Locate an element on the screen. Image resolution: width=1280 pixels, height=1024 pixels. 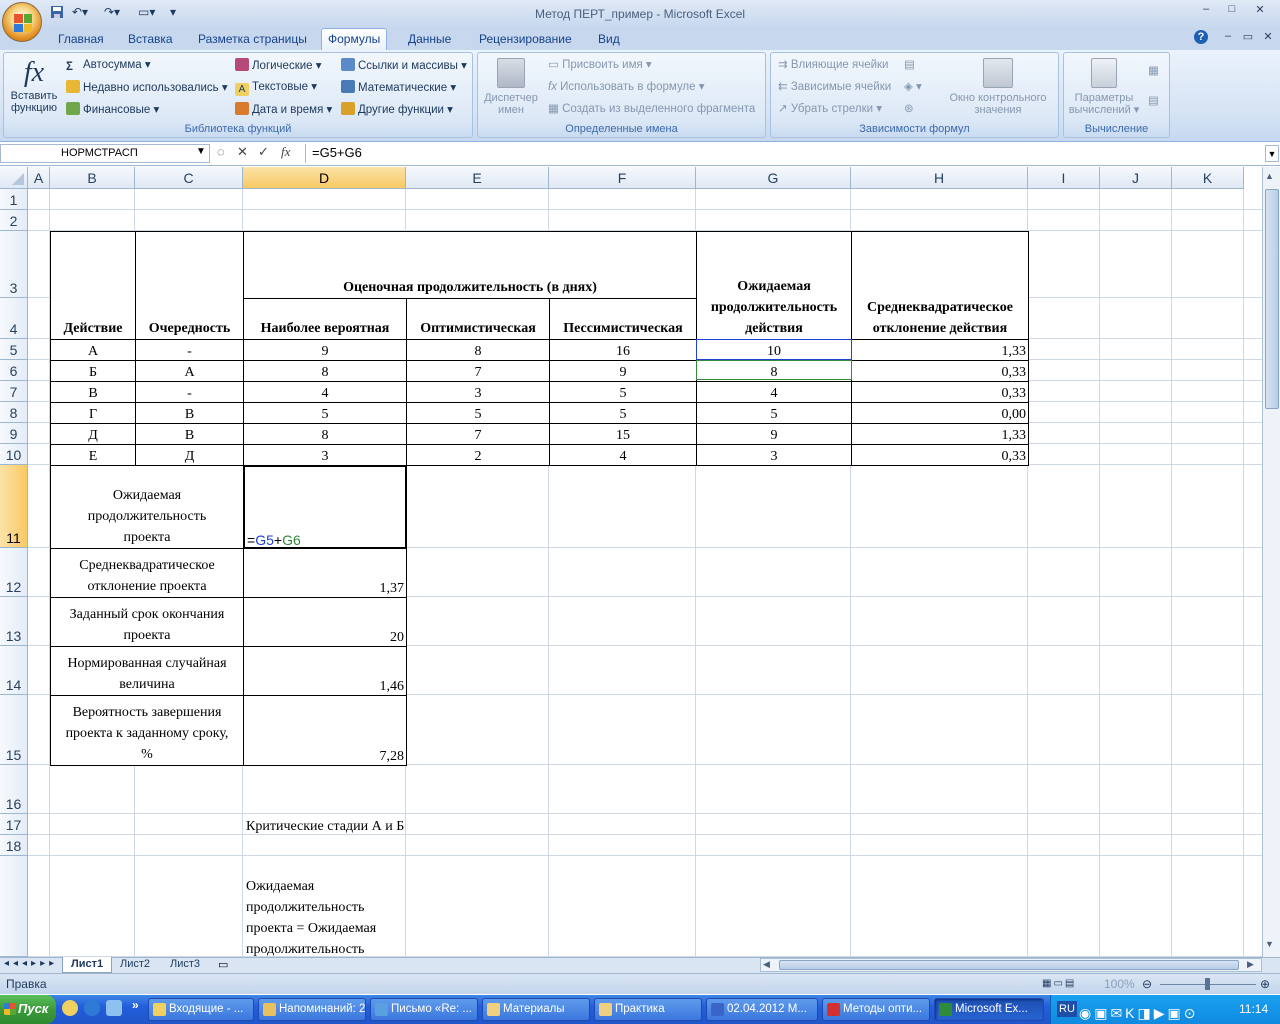
insert-function-button: fx Вставить функцию is located at coordinates (34, 85).